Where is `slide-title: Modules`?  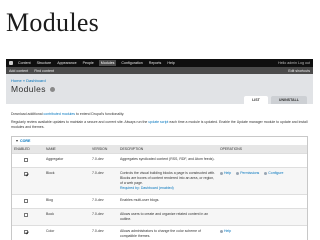
slide-title: Modules is located at coordinates (53, 22).